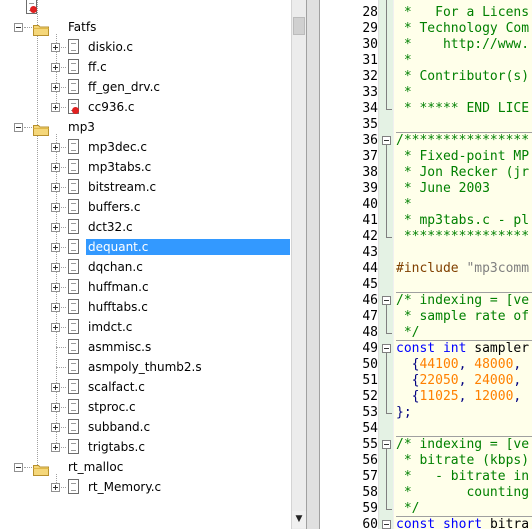 This screenshot has width=532, height=529. Describe the element at coordinates (459, 365) in the screenshot. I see `code-line: {44100, 48000,` at that location.